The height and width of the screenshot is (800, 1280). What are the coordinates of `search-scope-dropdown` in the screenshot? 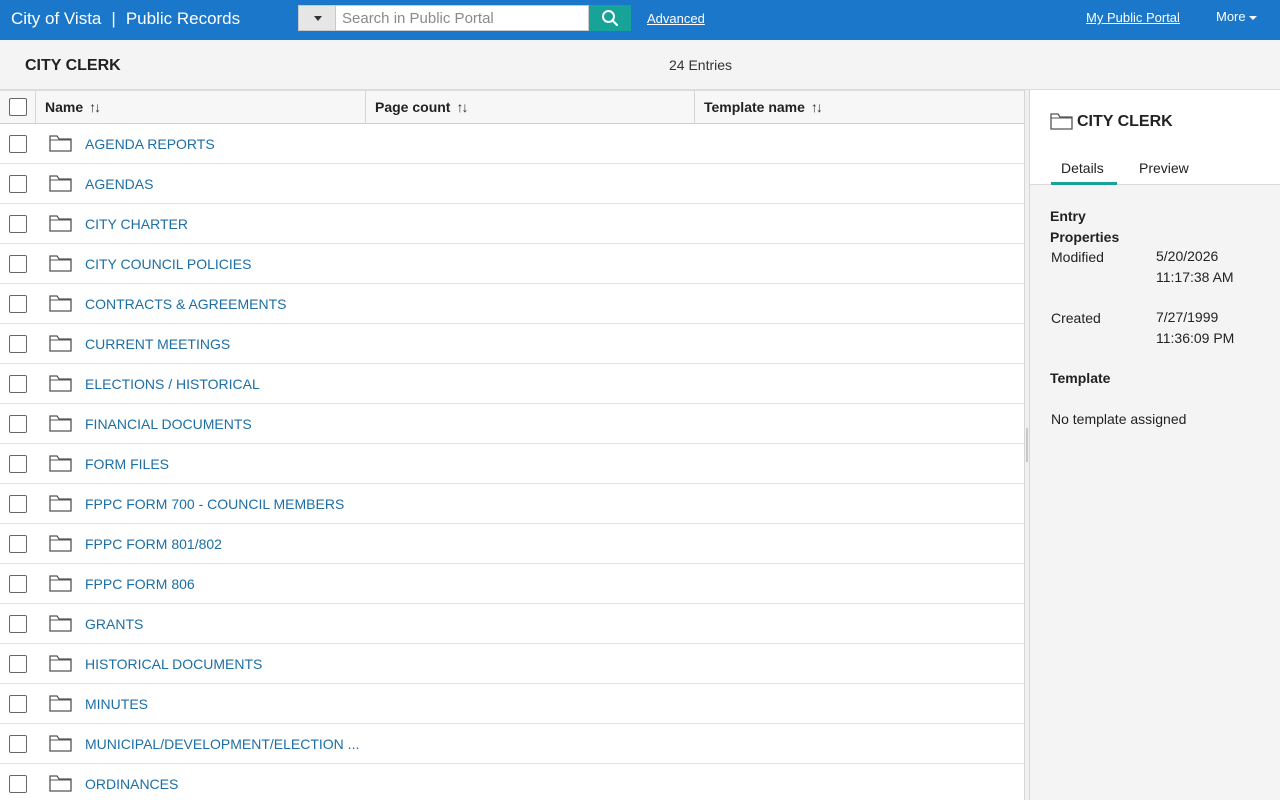 It's located at (316, 18).